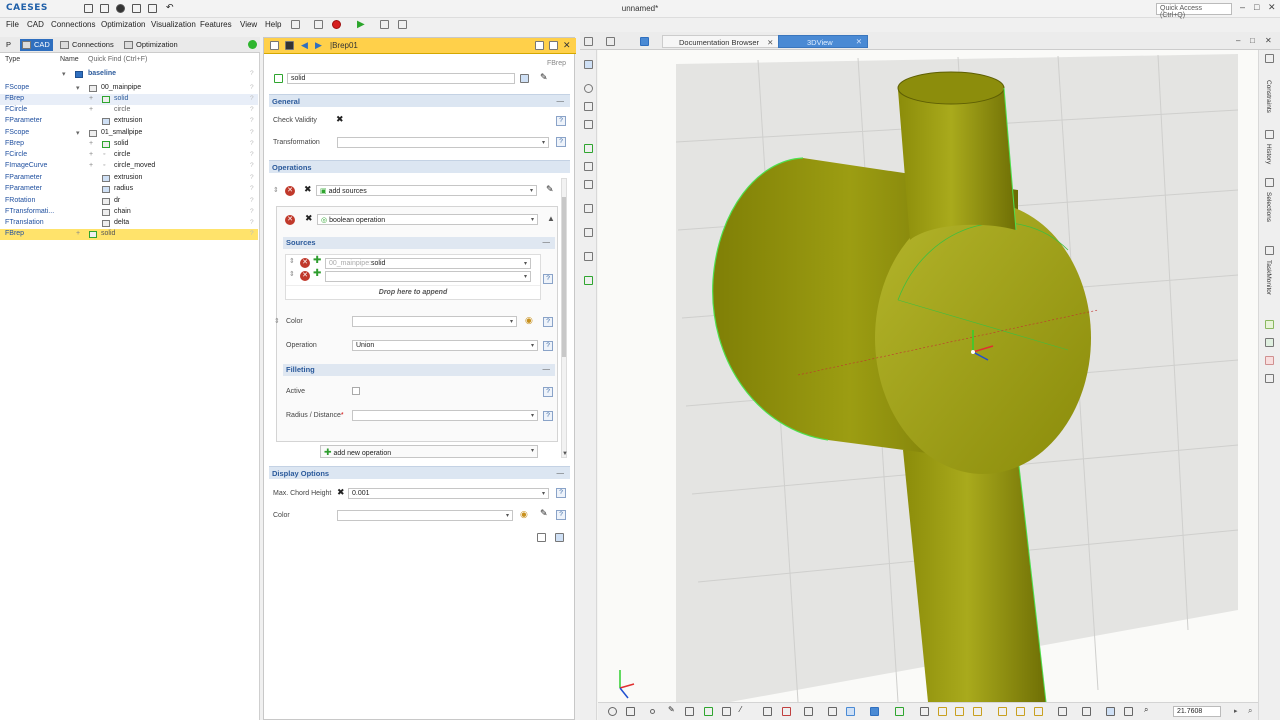 This screenshot has height=720, width=1280. Describe the element at coordinates (553, 45) in the screenshot. I see `float-icon` at that location.